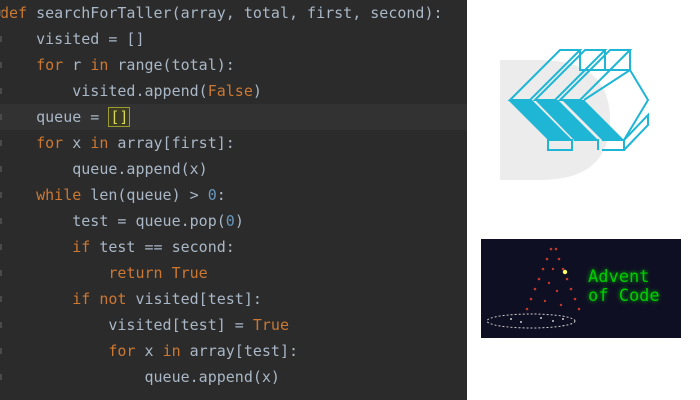  What do you see at coordinates (239, 351) in the screenshot?
I see `code-token: array[test]:` at bounding box center [239, 351].